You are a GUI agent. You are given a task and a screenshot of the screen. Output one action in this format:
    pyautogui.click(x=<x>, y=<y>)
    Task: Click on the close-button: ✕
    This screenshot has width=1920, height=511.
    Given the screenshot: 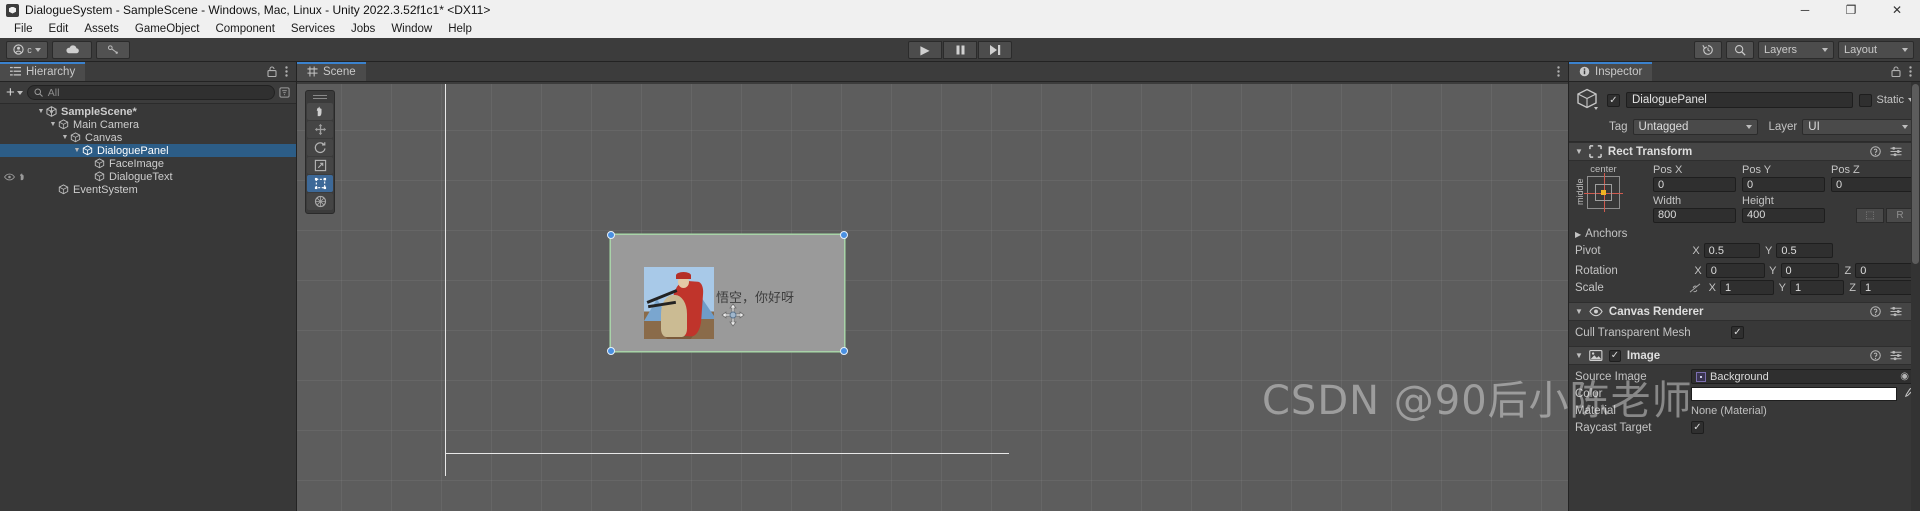 What is the action you would take?
    pyautogui.click(x=1897, y=10)
    